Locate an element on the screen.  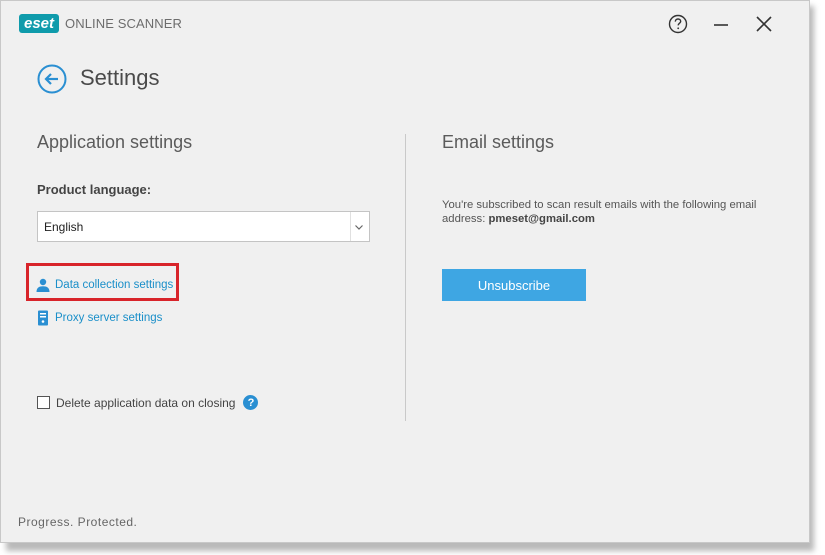
back-button is located at coordinates (52, 79).